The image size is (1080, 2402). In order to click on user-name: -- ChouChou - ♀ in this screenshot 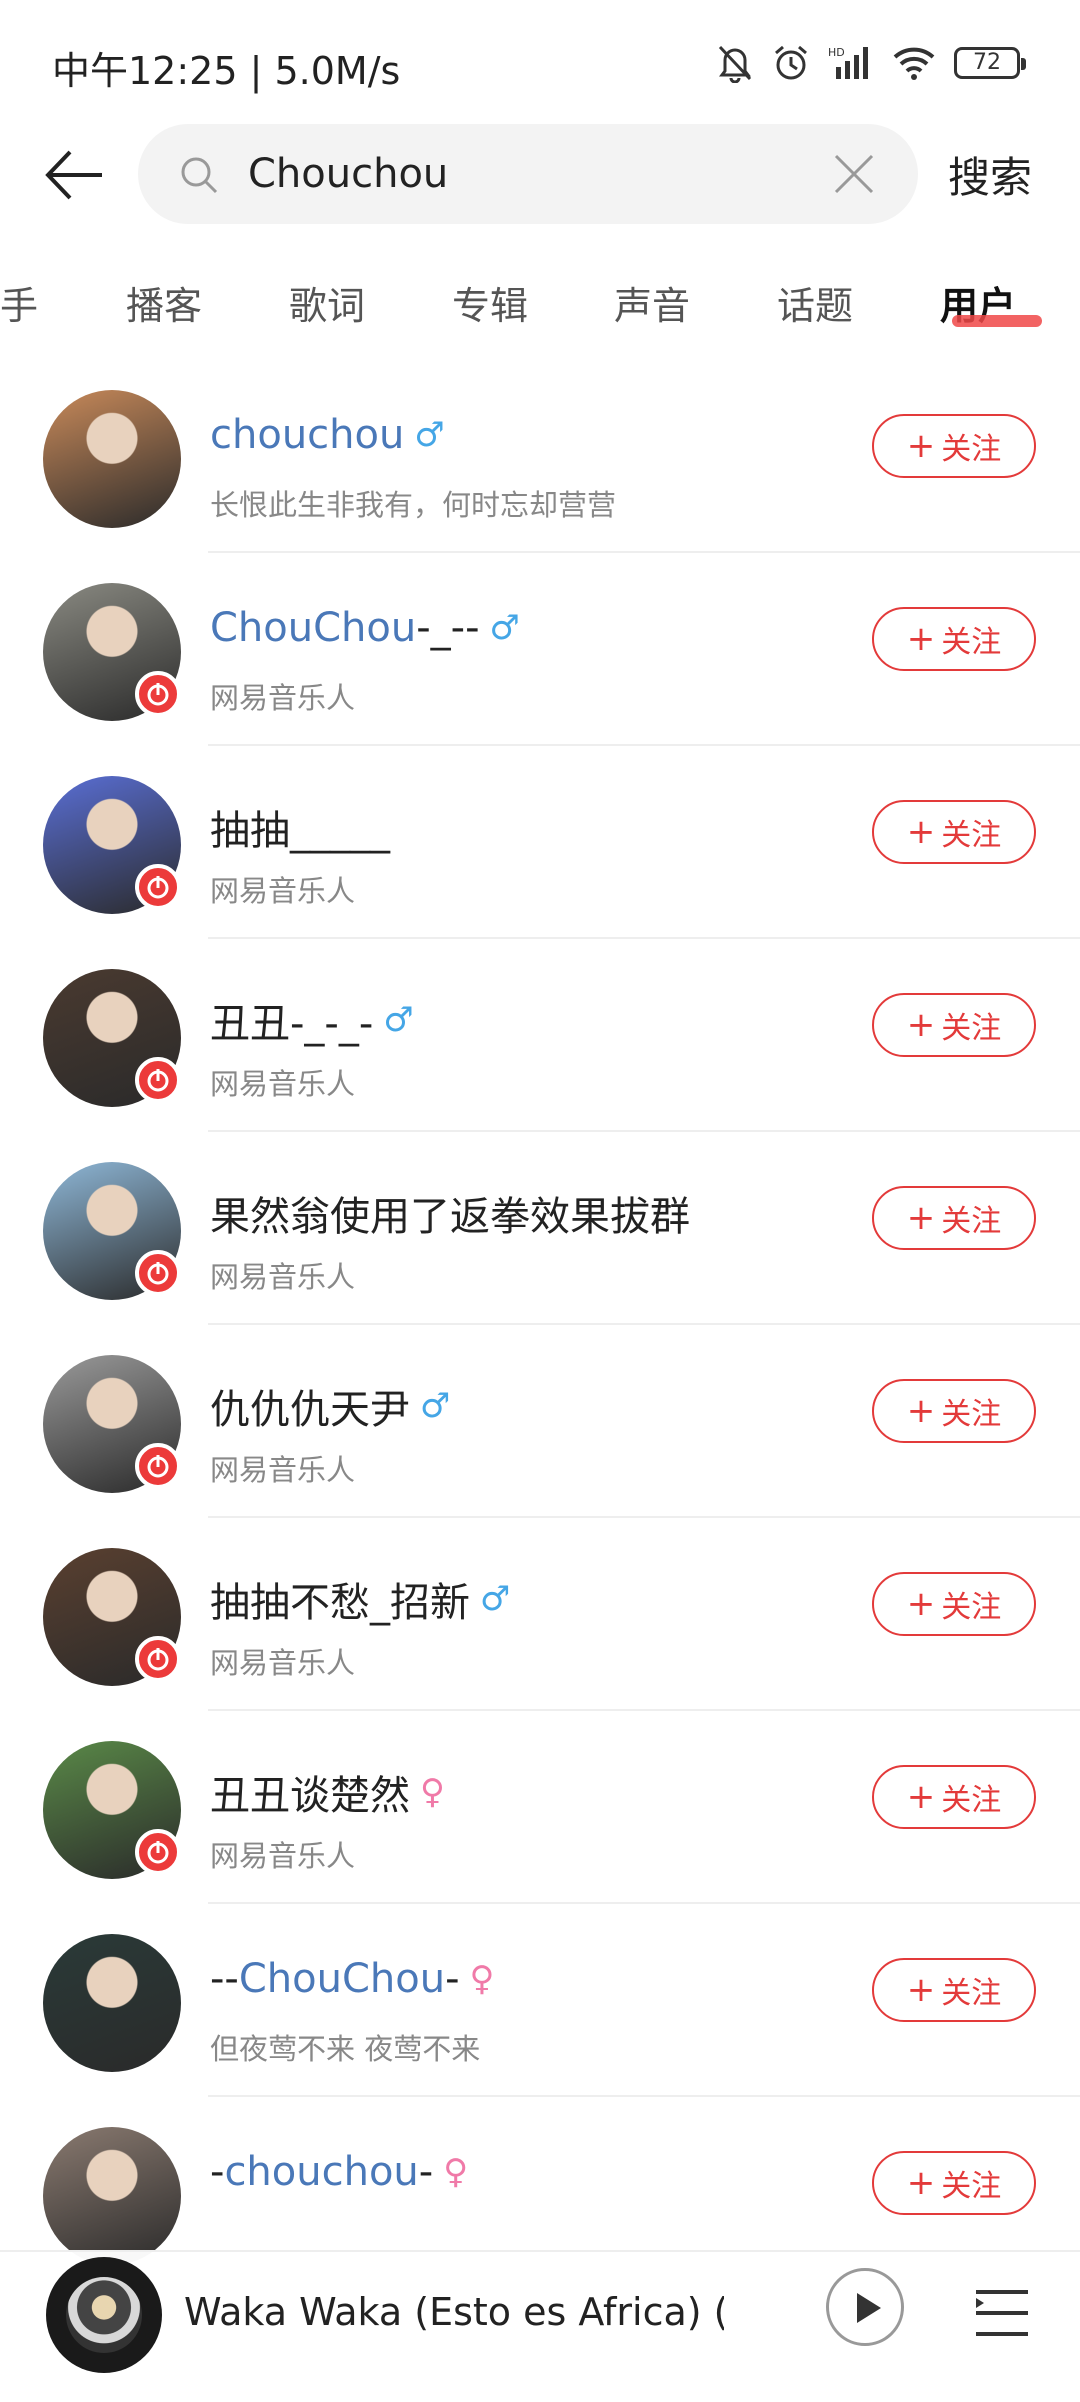, I will do `click(352, 1979)`.